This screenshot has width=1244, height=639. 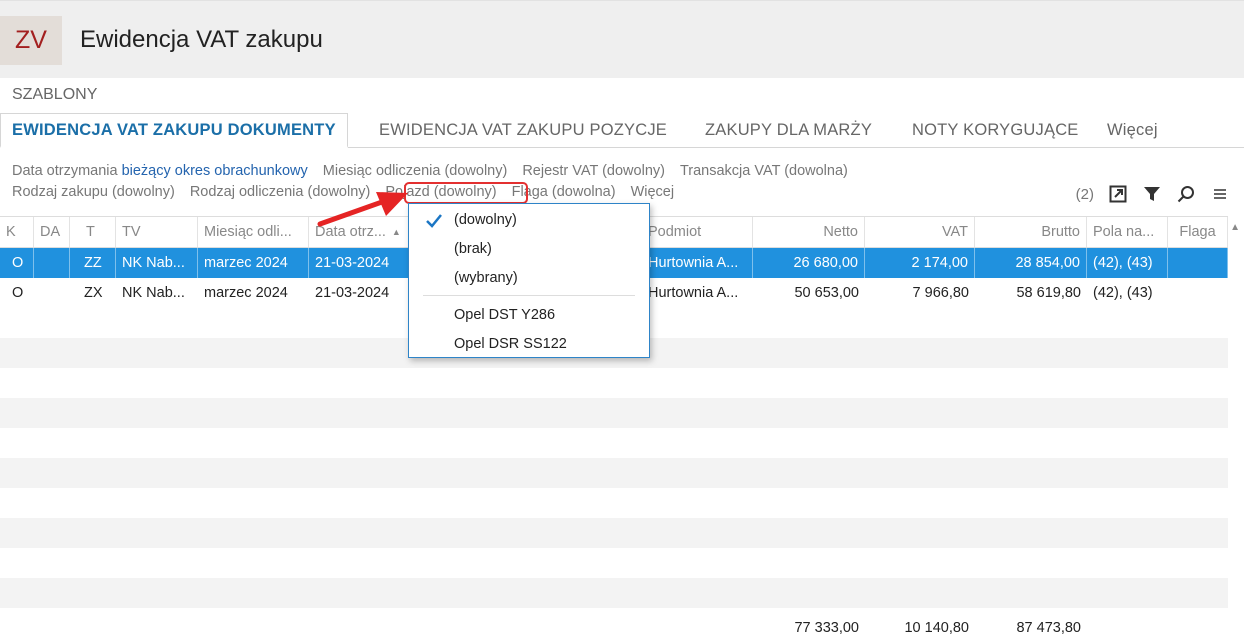 I want to click on tab-wiecej: Więcej, so click(x=1132, y=130).